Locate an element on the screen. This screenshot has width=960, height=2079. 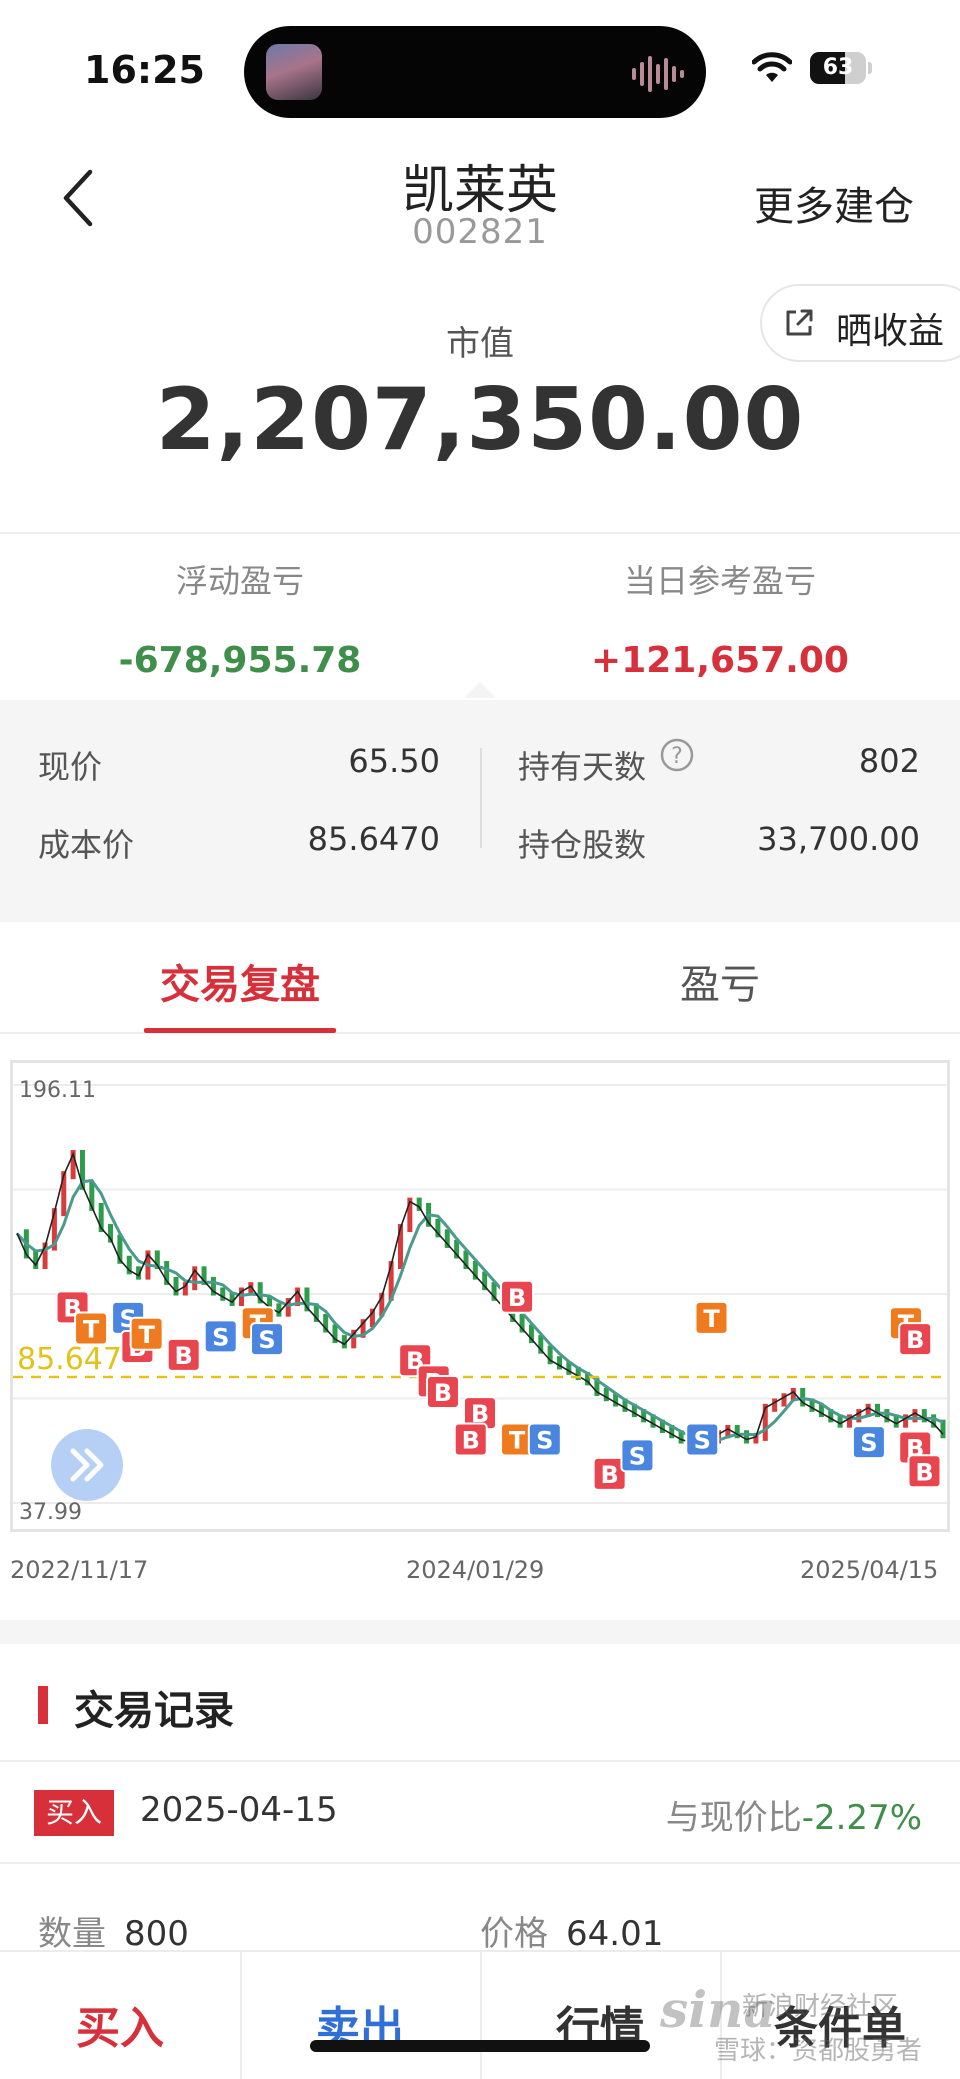
floating-pnl-value: -678,955.78 is located at coordinates (240, 660).